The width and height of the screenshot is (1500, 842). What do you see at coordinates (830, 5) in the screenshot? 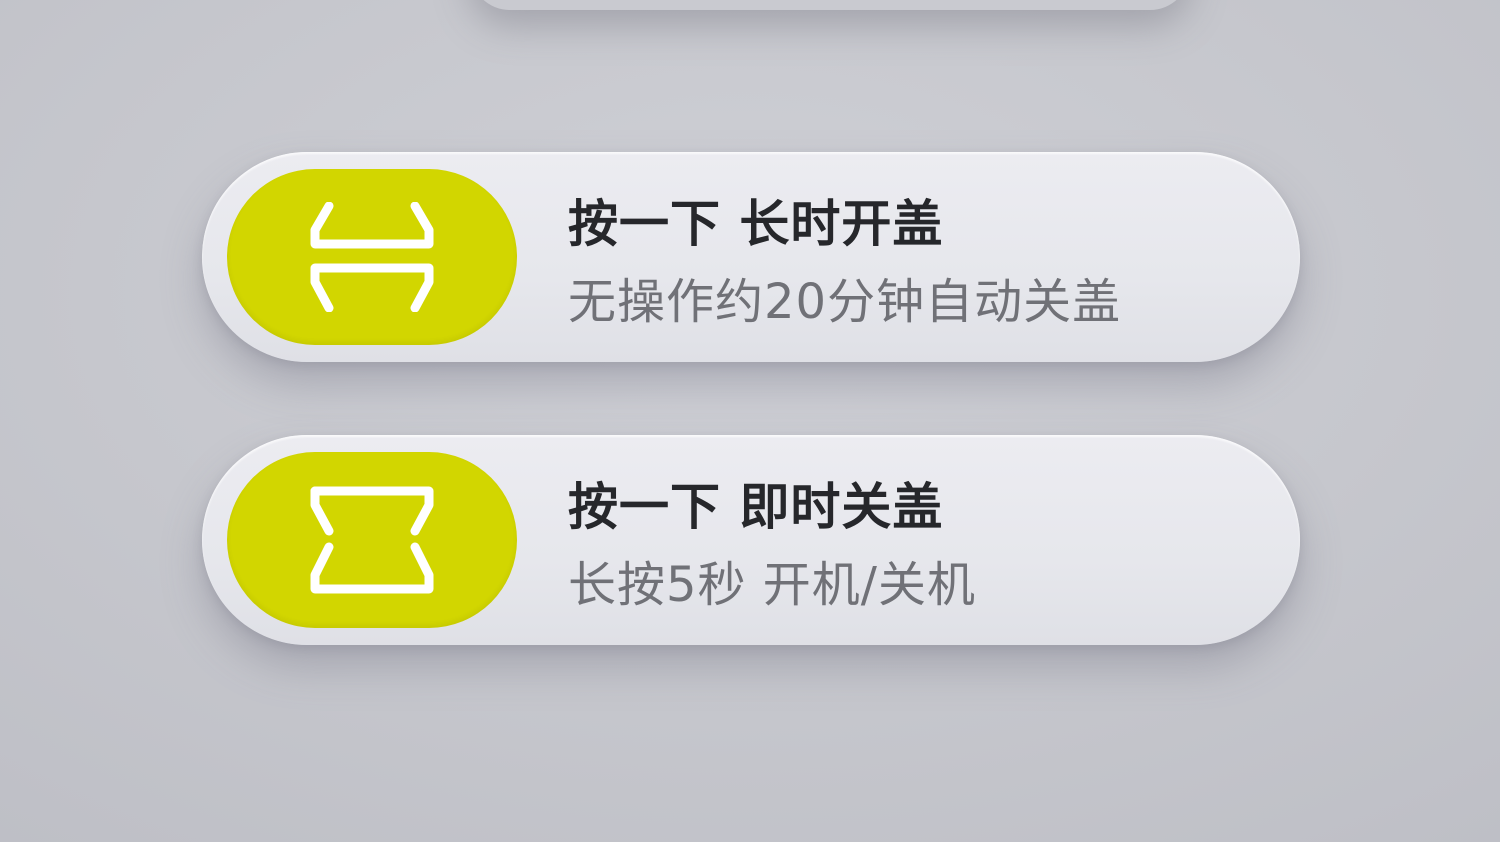
I see `top-panel-edge` at bounding box center [830, 5].